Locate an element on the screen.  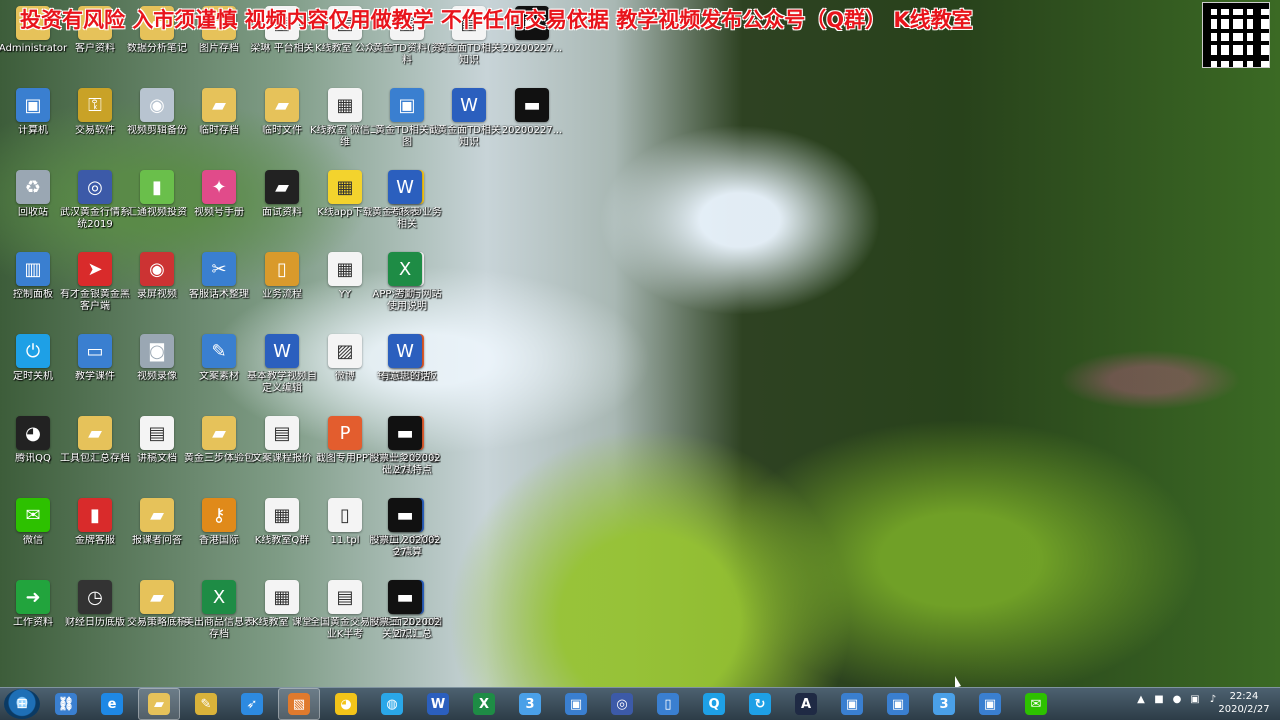
desktop-icon: W 黄金面TD相关知识 is located at coordinates (469, 118).